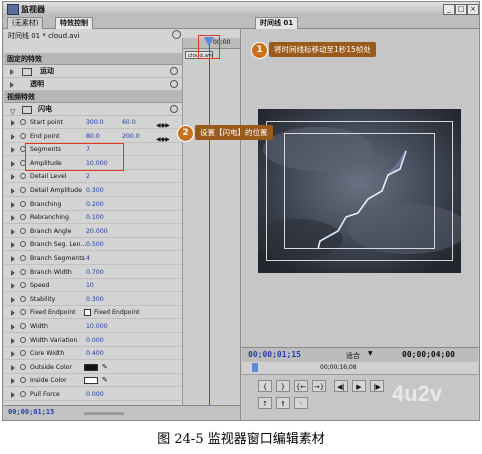 The height and width of the screenshot is (454, 482). Describe the element at coordinates (31, 412) in the screenshot. I see `current-timecode: 00;00;01;15` at that location.